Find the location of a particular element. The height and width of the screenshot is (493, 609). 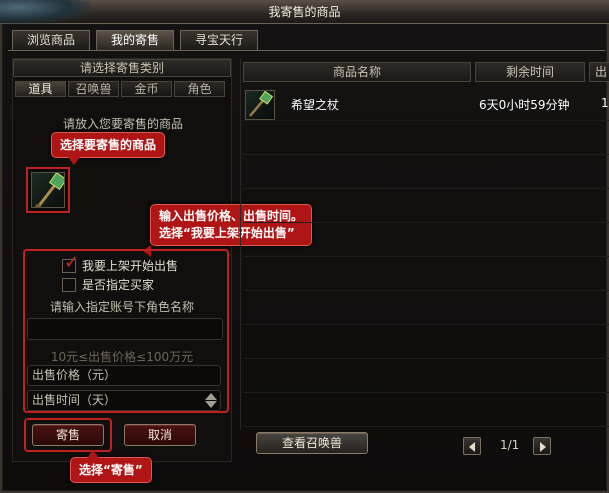

stepper-down-icon is located at coordinates (211, 404).